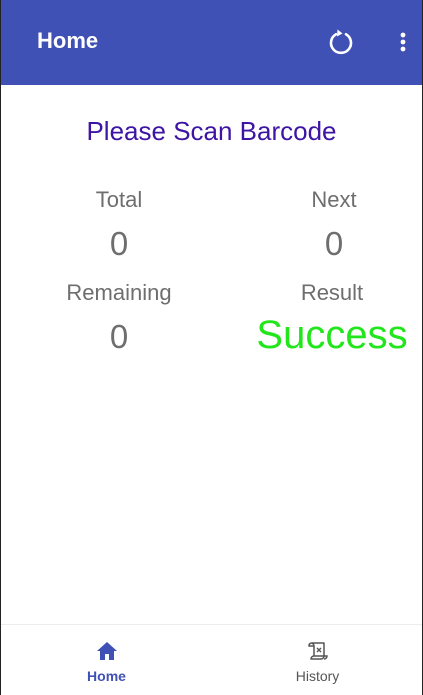  I want to click on stat-next-value: 0, so click(334, 243).